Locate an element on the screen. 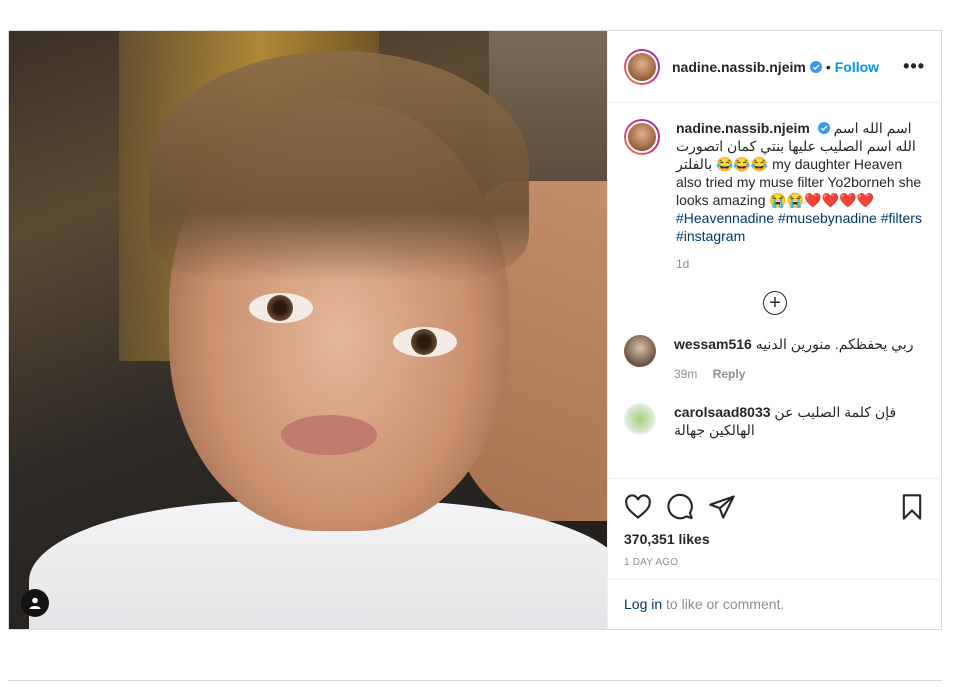 The image size is (957, 696). comment-time: 39m is located at coordinates (686, 374).